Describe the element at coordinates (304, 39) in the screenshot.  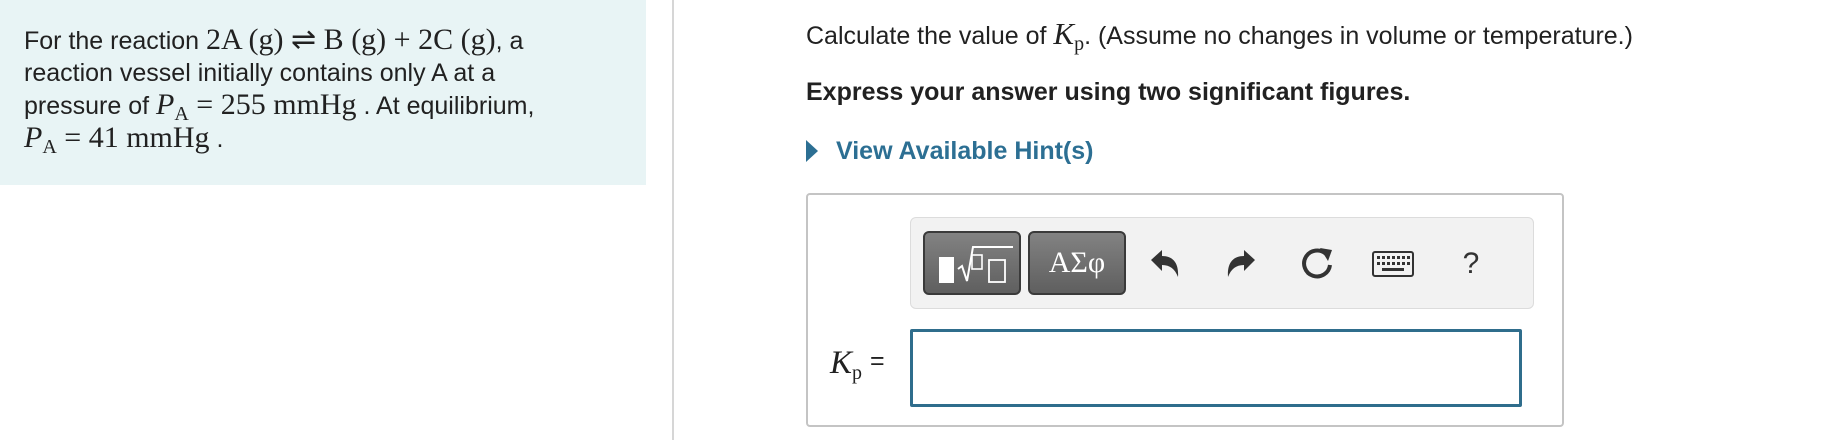
I see `equilibrium-arrow: ⇌` at that location.